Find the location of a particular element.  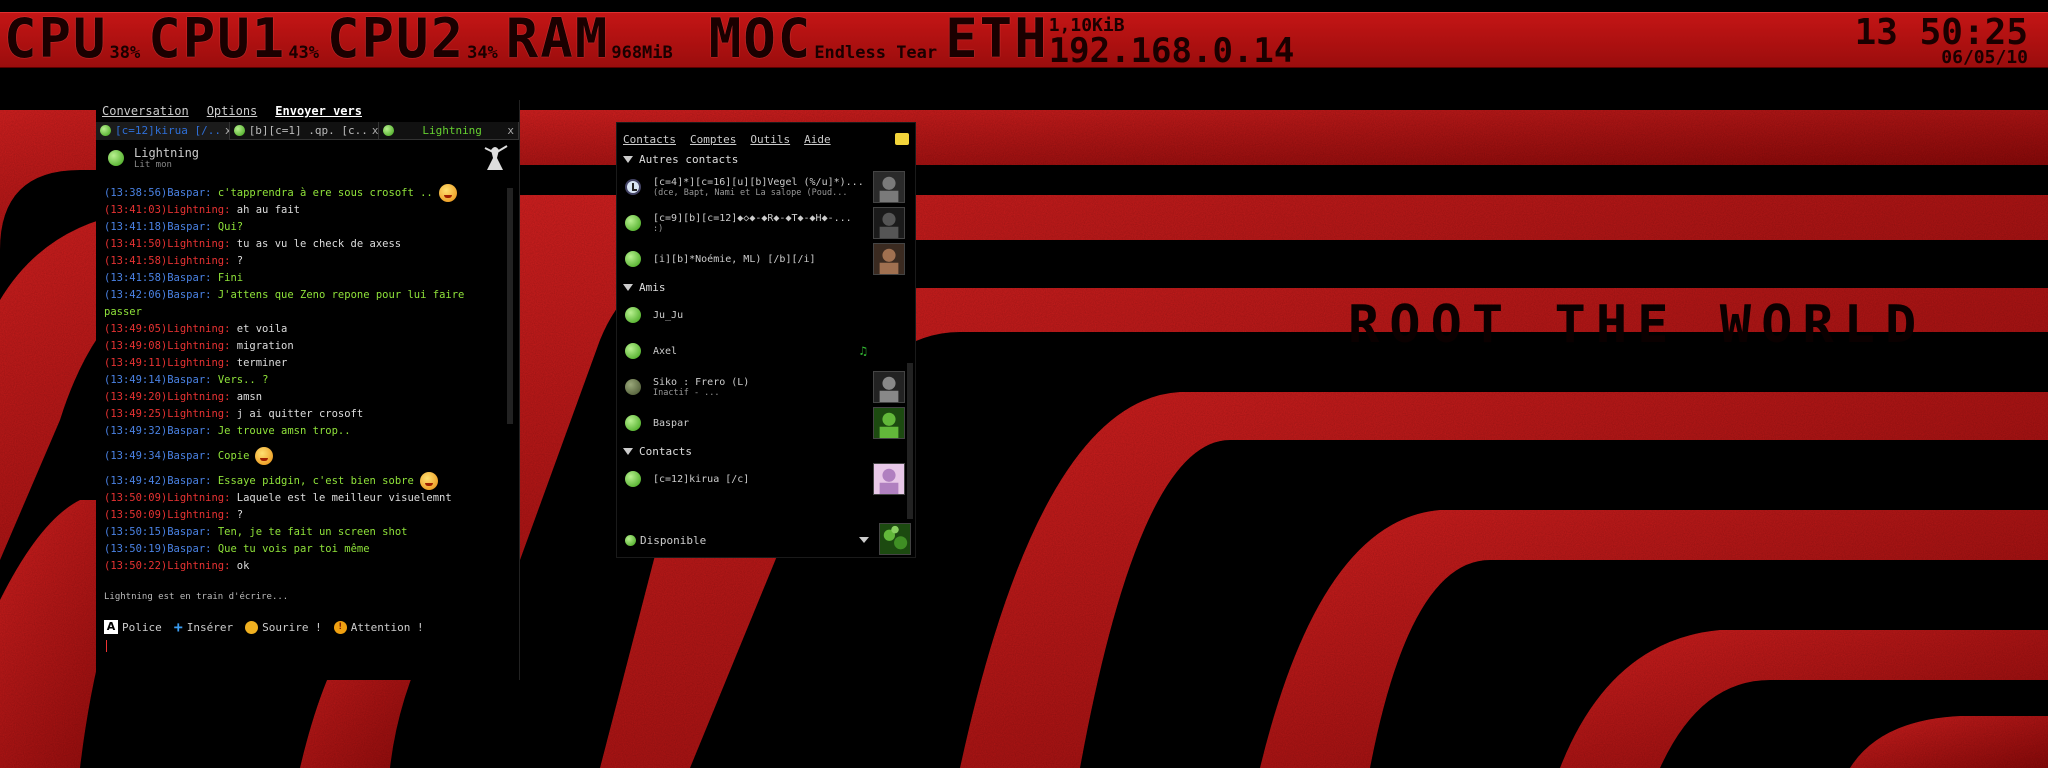

contact-item: Axel ♫ is located at coordinates (766, 351).